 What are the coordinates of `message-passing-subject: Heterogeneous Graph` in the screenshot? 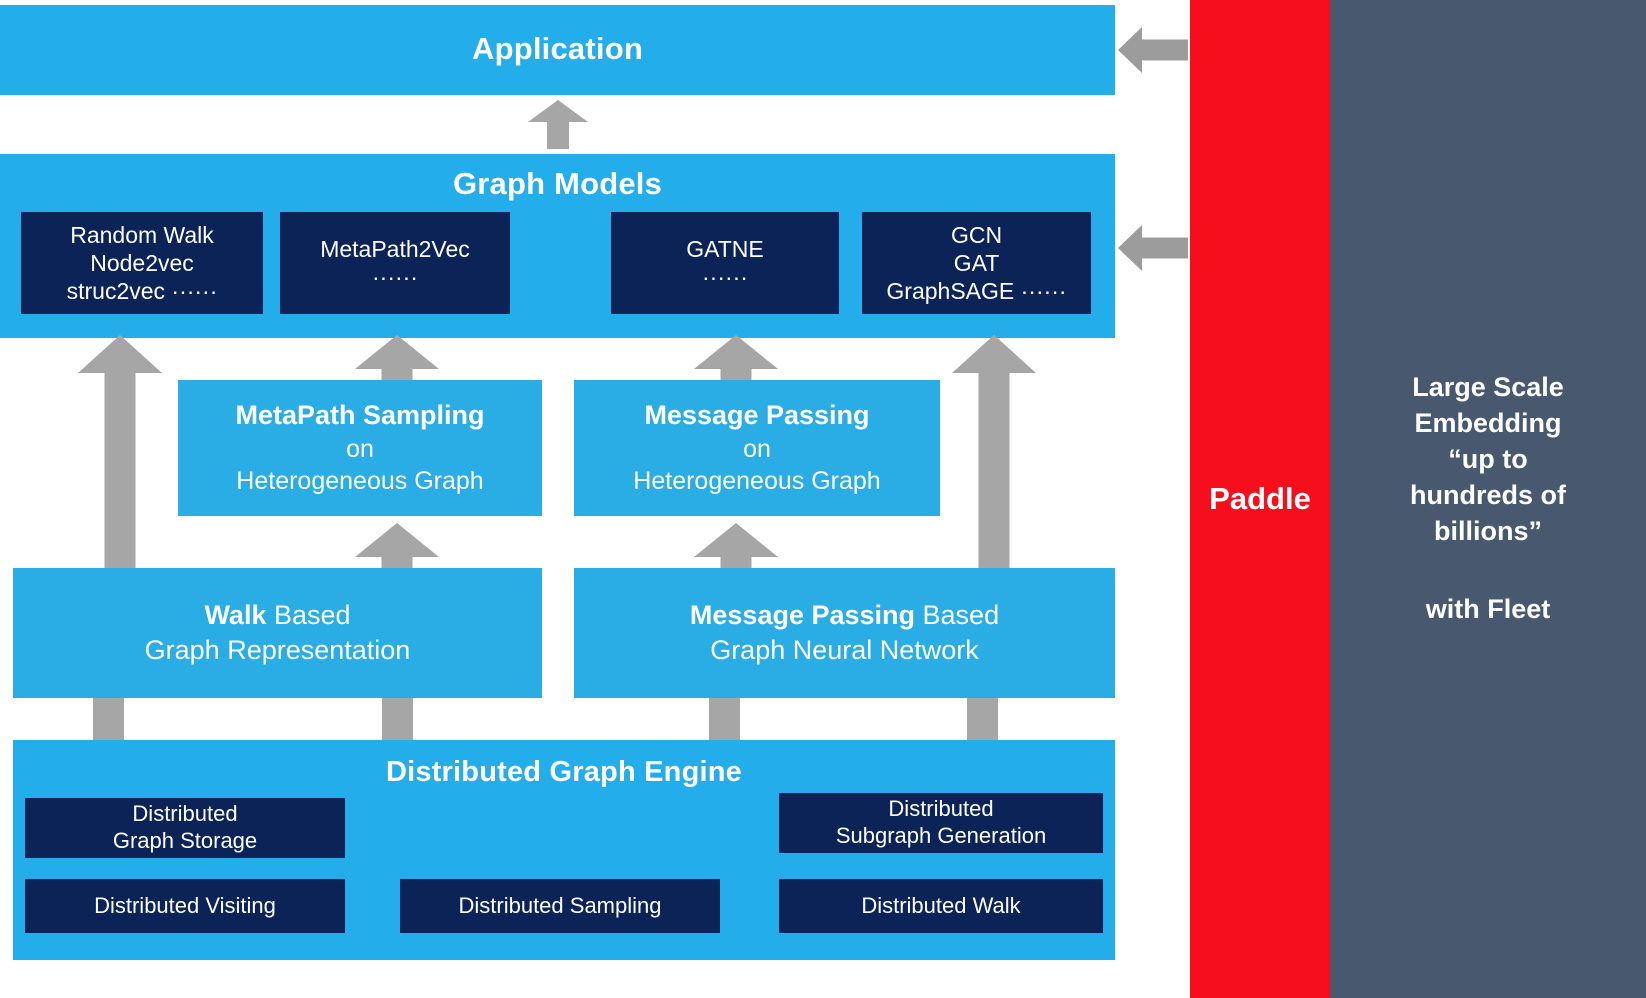 It's located at (757, 481).